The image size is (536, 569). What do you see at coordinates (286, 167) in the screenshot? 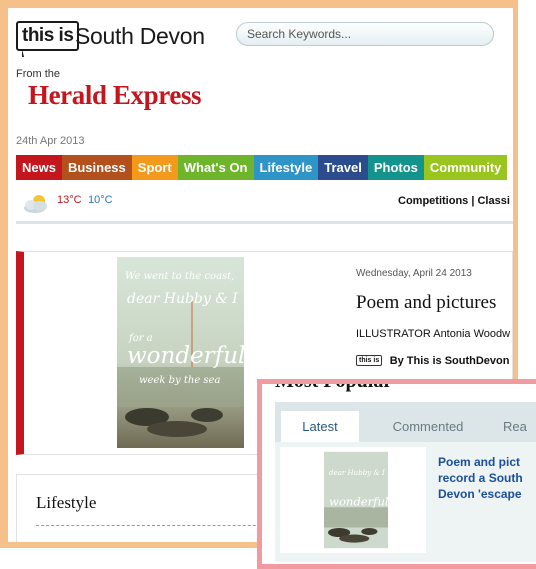
I see `nav-item-lifestyle: Lifestyle` at bounding box center [286, 167].